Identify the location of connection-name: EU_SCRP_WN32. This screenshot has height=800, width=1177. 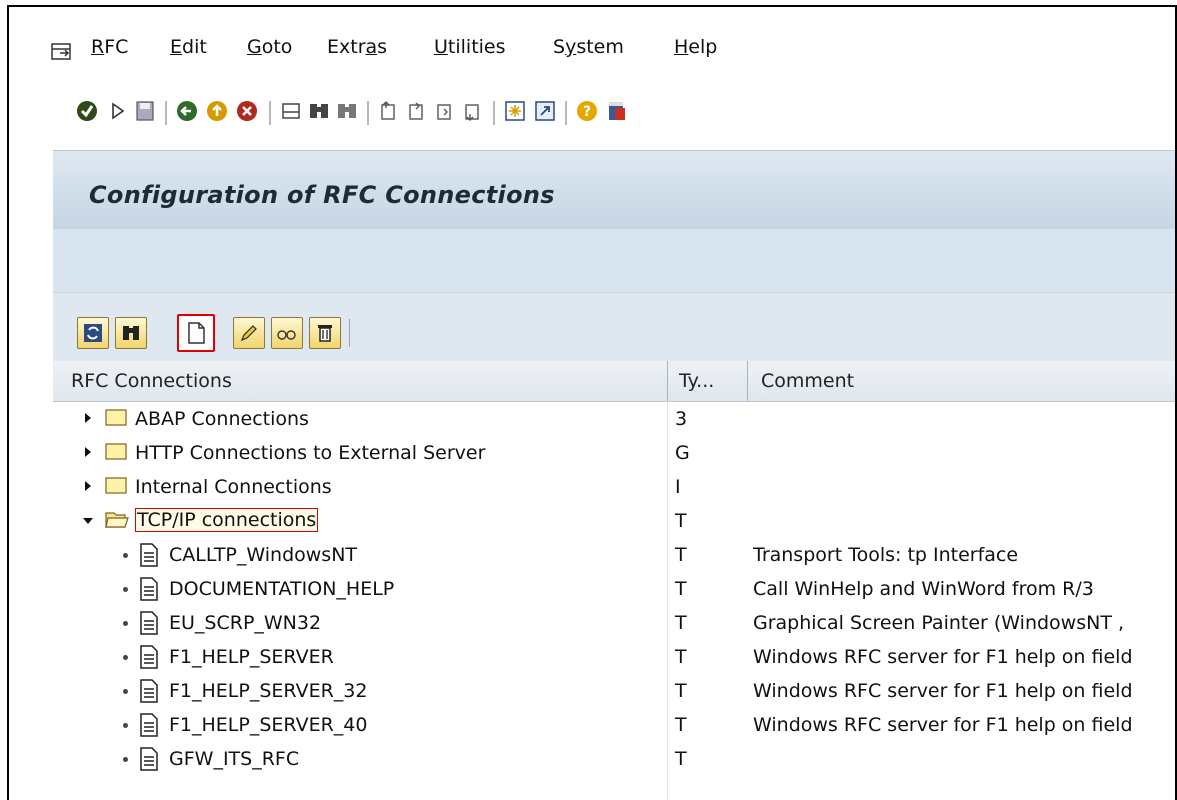
(245, 623).